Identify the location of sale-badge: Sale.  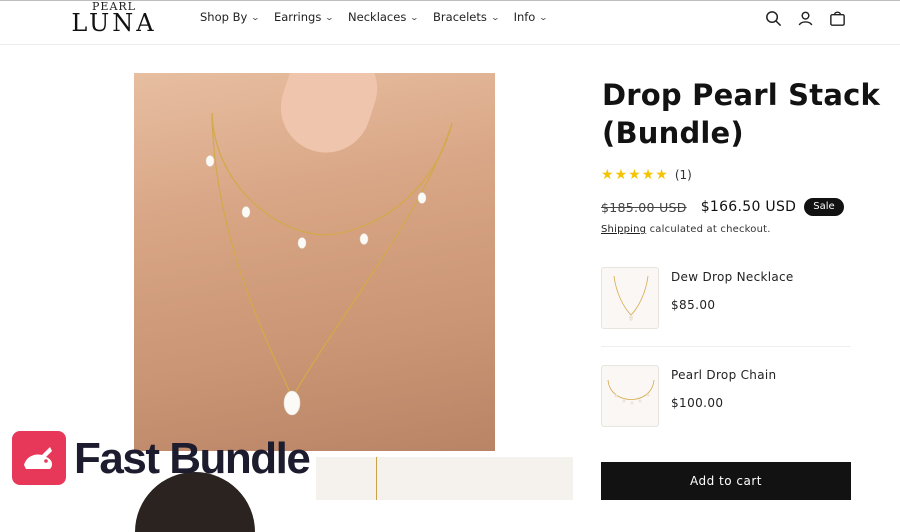
(824, 207).